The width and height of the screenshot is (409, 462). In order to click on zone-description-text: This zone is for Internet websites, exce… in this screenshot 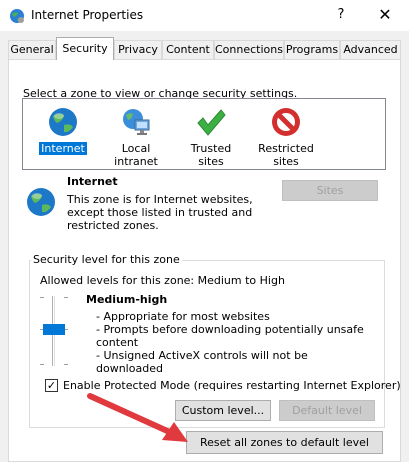, I will do `click(160, 212)`.